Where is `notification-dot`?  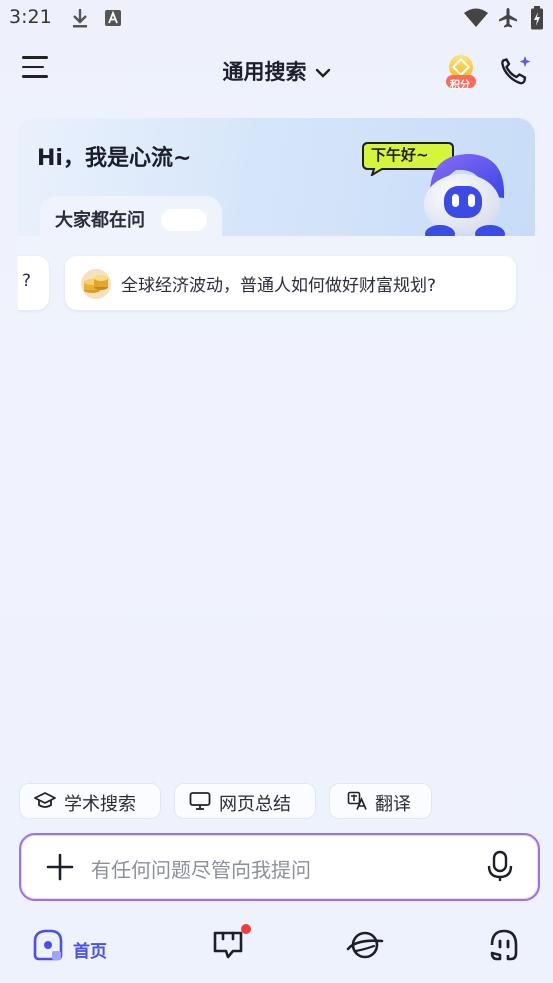
notification-dot is located at coordinates (246, 929).